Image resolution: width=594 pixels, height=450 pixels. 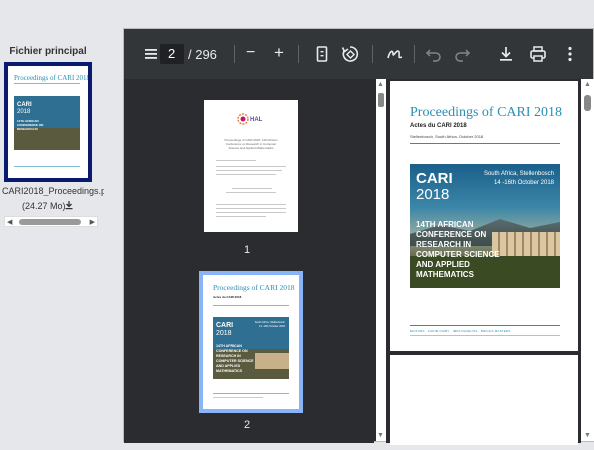 I want to click on svg-text: CONFERENCE ON, so click(x=232, y=351).